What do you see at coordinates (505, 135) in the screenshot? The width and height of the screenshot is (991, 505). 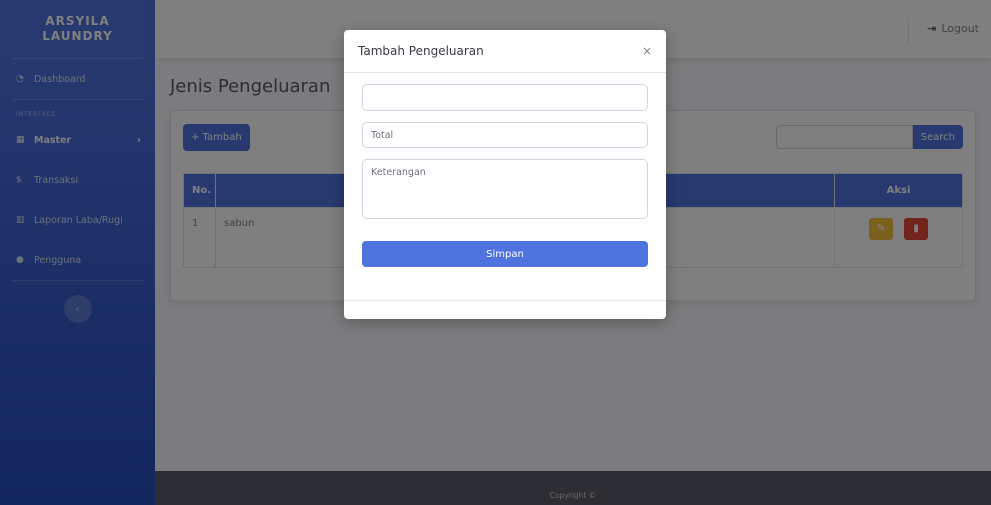 I see `total-input` at bounding box center [505, 135].